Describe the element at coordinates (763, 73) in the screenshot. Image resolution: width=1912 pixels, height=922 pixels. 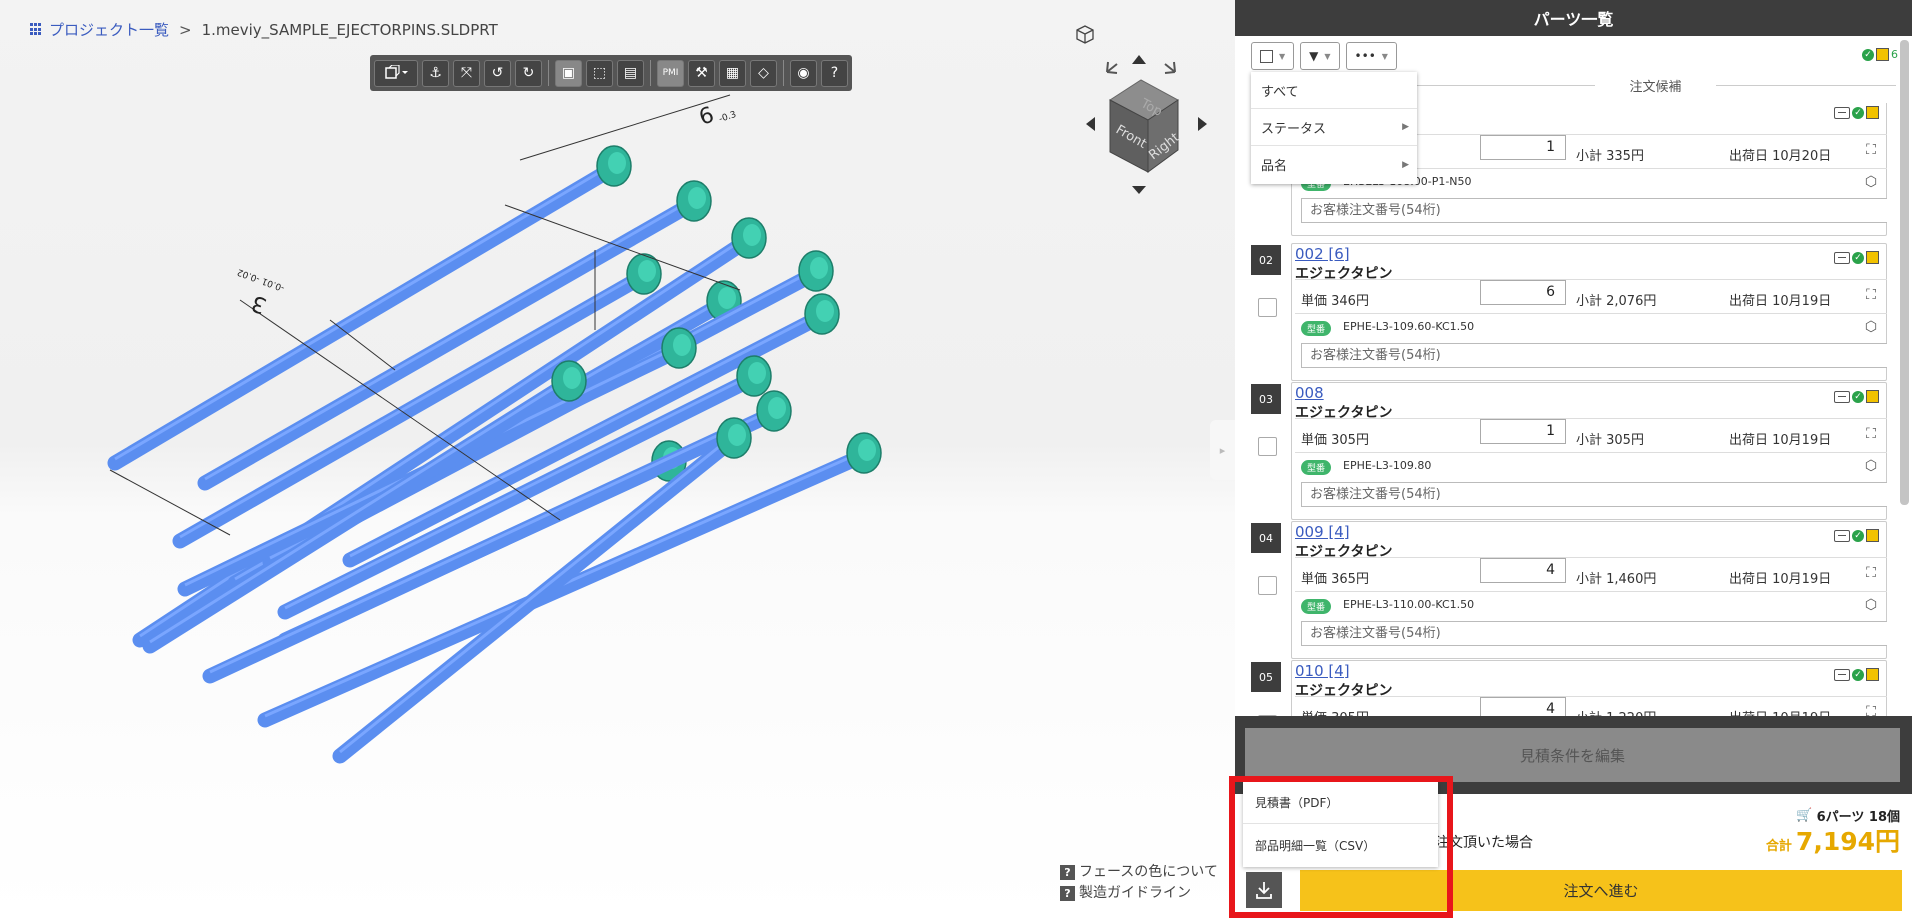
I see `tag-button: ◇` at that location.